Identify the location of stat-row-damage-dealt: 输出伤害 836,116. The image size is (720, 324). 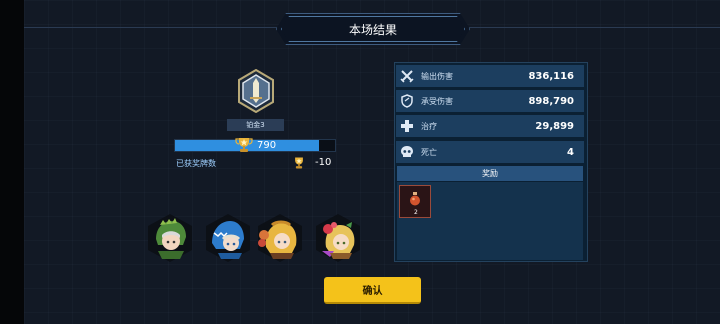
(490, 76).